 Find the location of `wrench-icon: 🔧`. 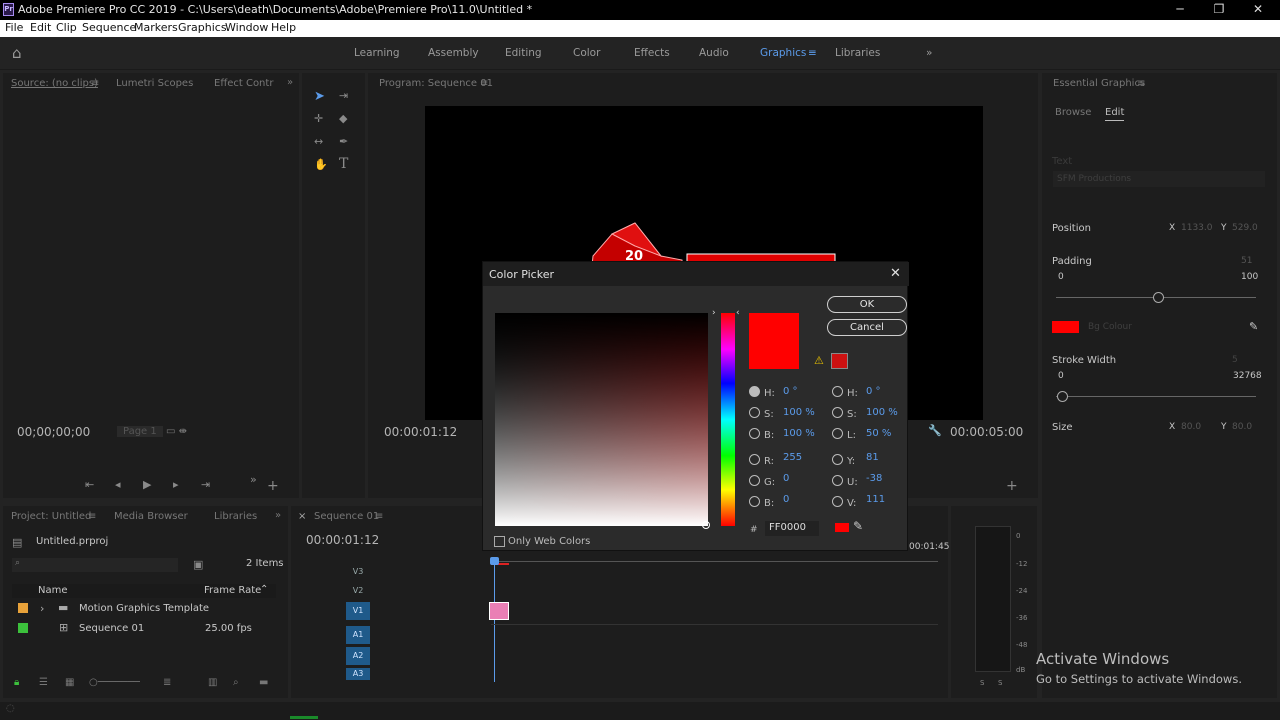

wrench-icon: 🔧 is located at coordinates (935, 430).